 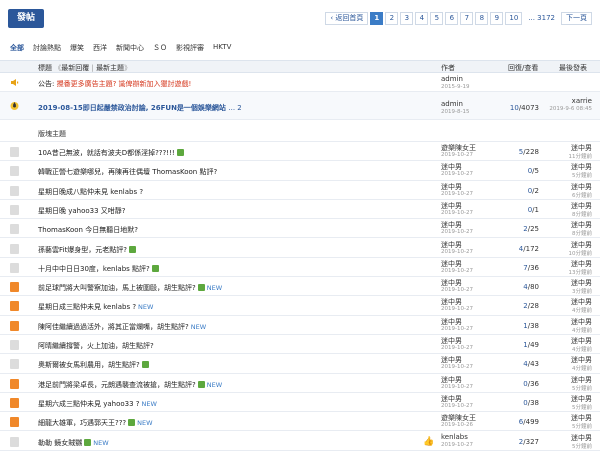 I want to click on thread-date: 2019-10-26, so click(x=457, y=425).